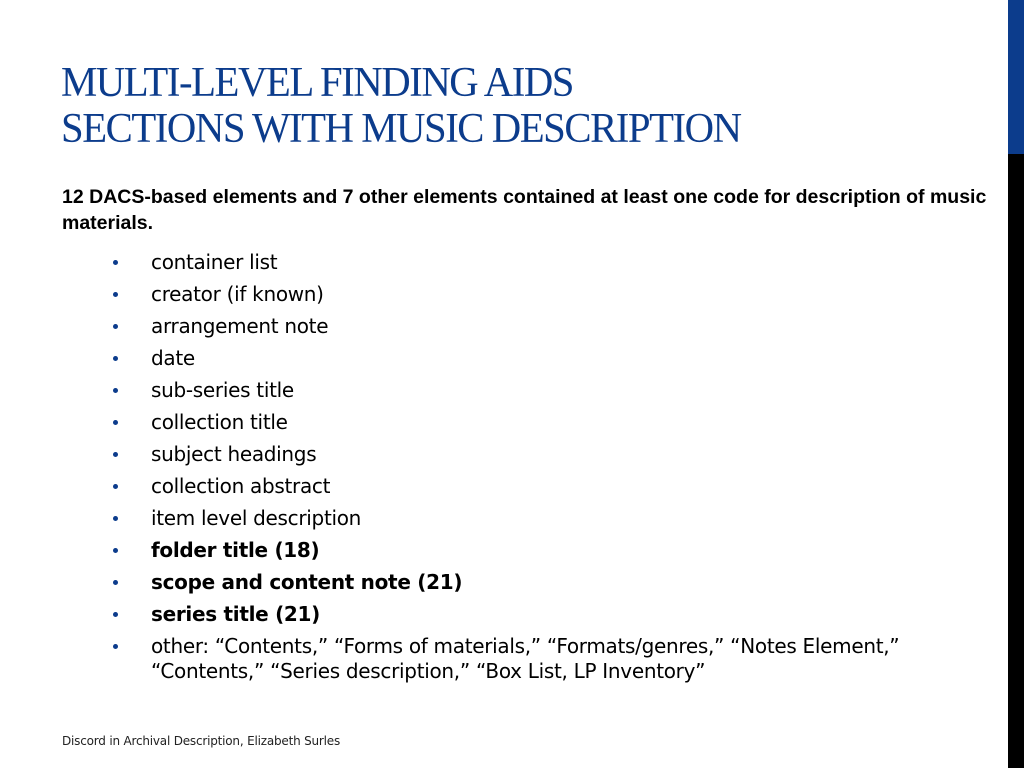 The height and width of the screenshot is (768, 1024). Describe the element at coordinates (530, 614) in the screenshot. I see `list-item: series title (21)` at that location.